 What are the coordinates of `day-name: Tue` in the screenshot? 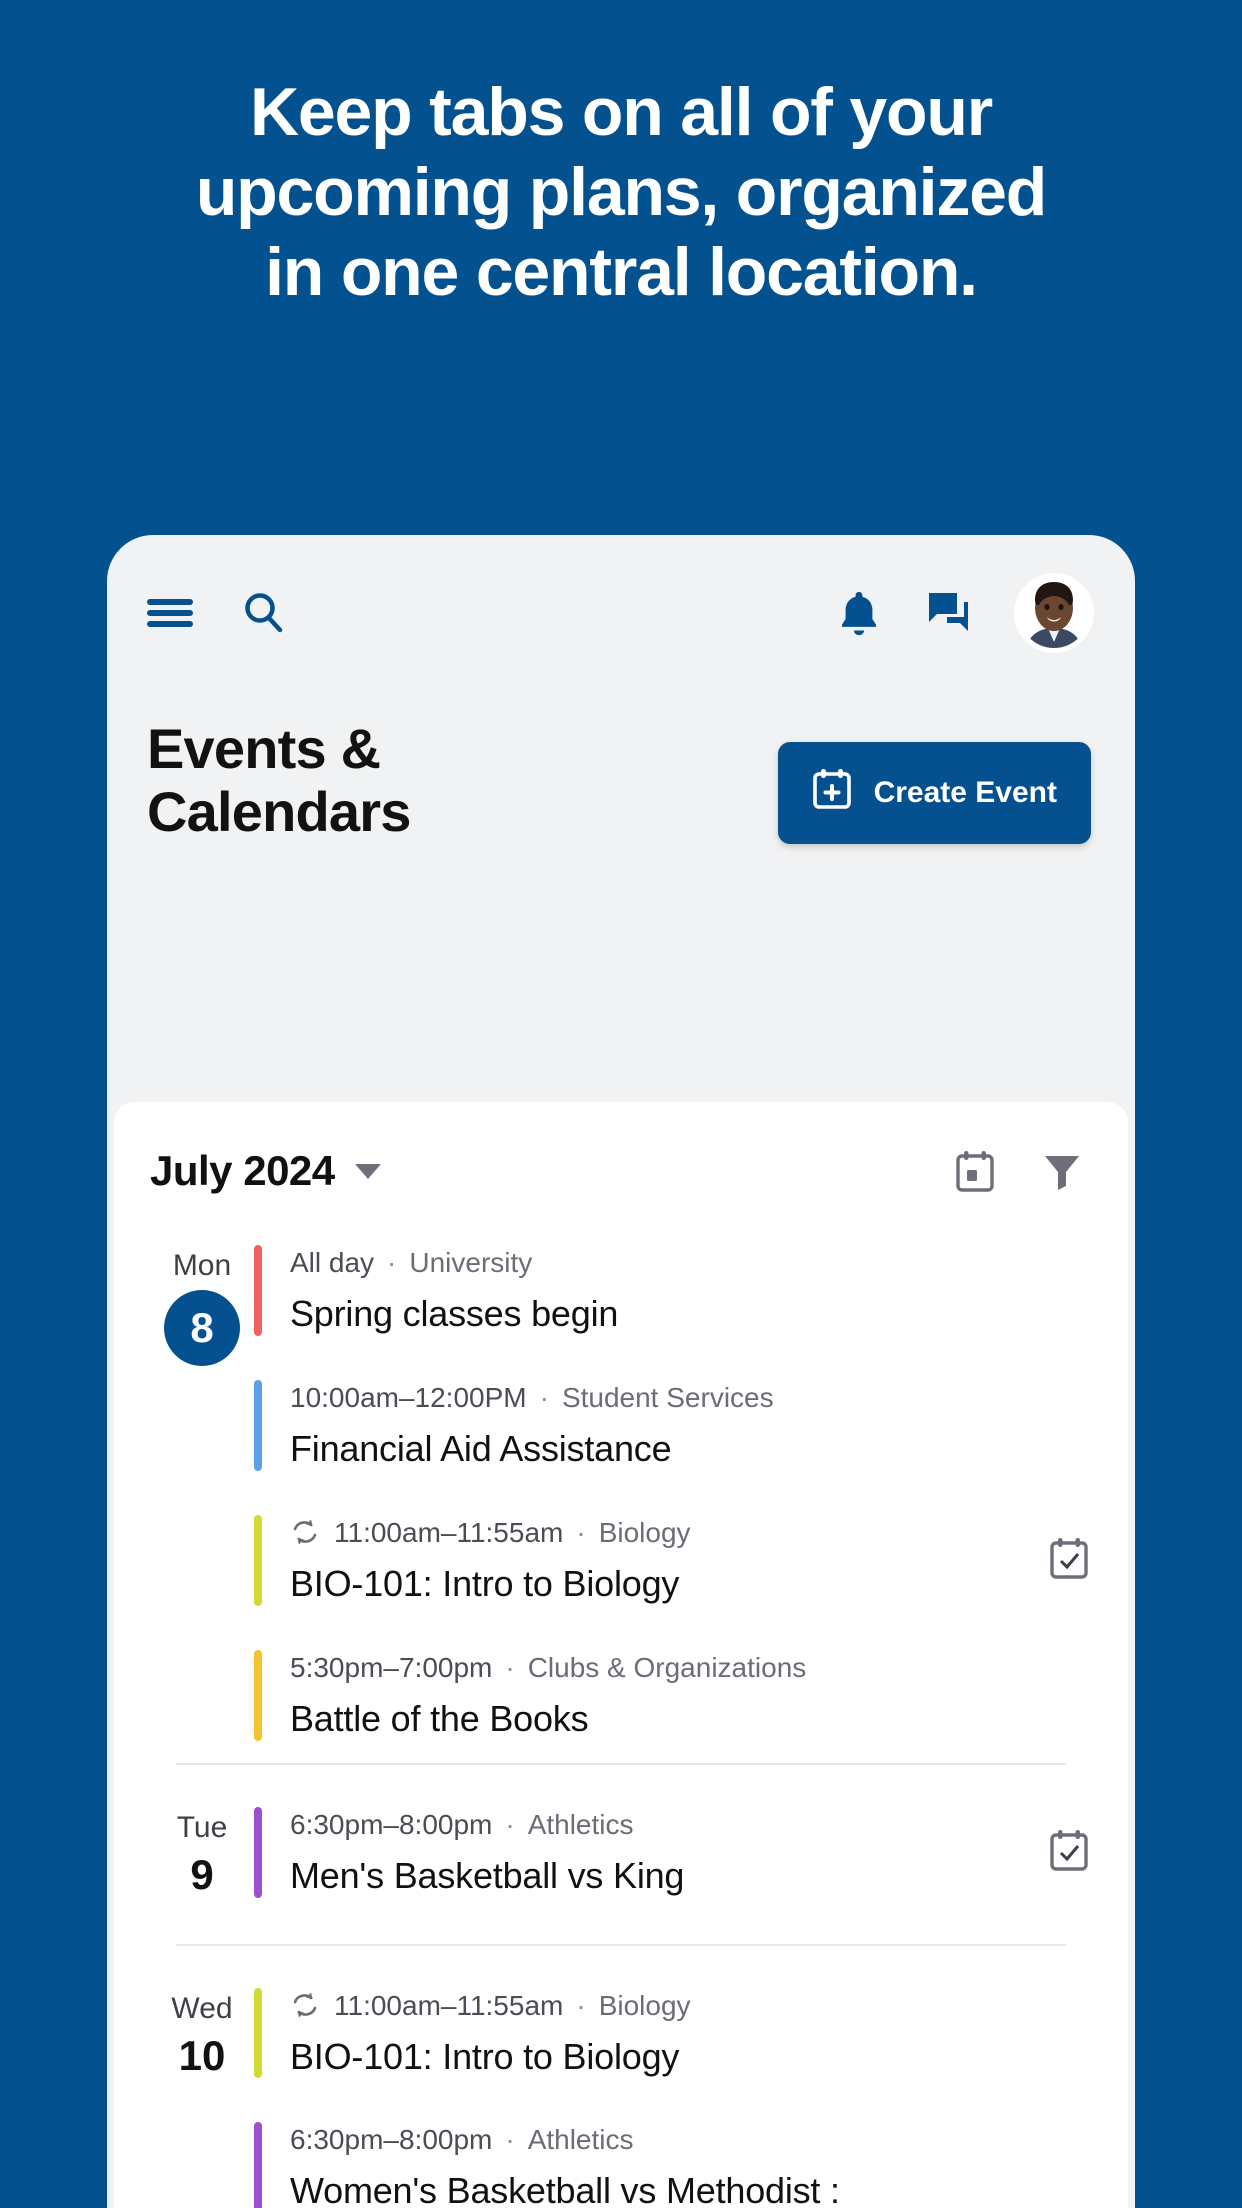 It's located at (202, 1827).